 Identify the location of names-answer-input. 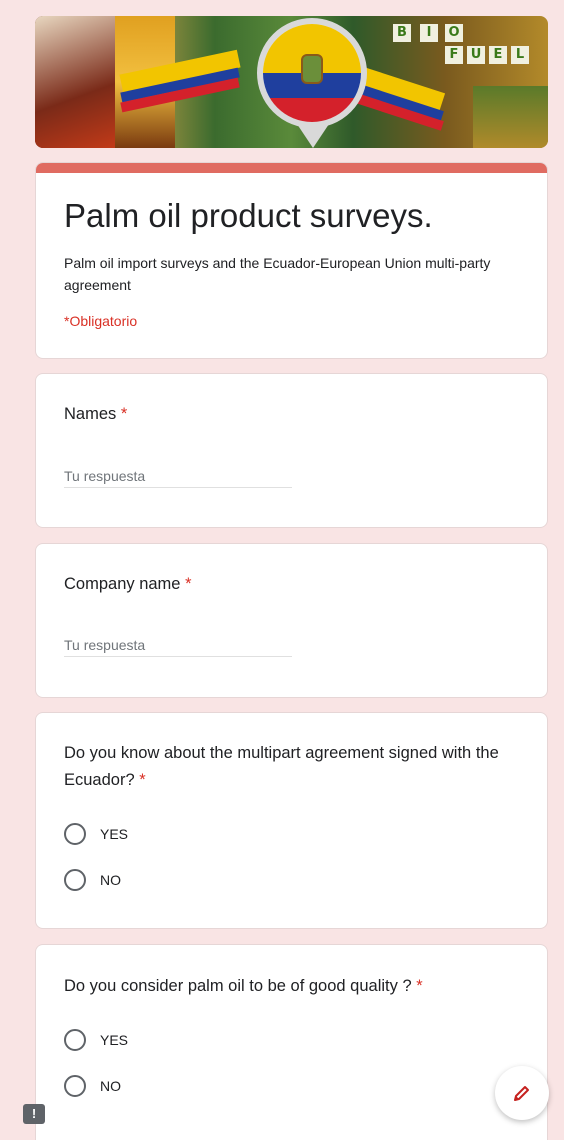
(178, 476).